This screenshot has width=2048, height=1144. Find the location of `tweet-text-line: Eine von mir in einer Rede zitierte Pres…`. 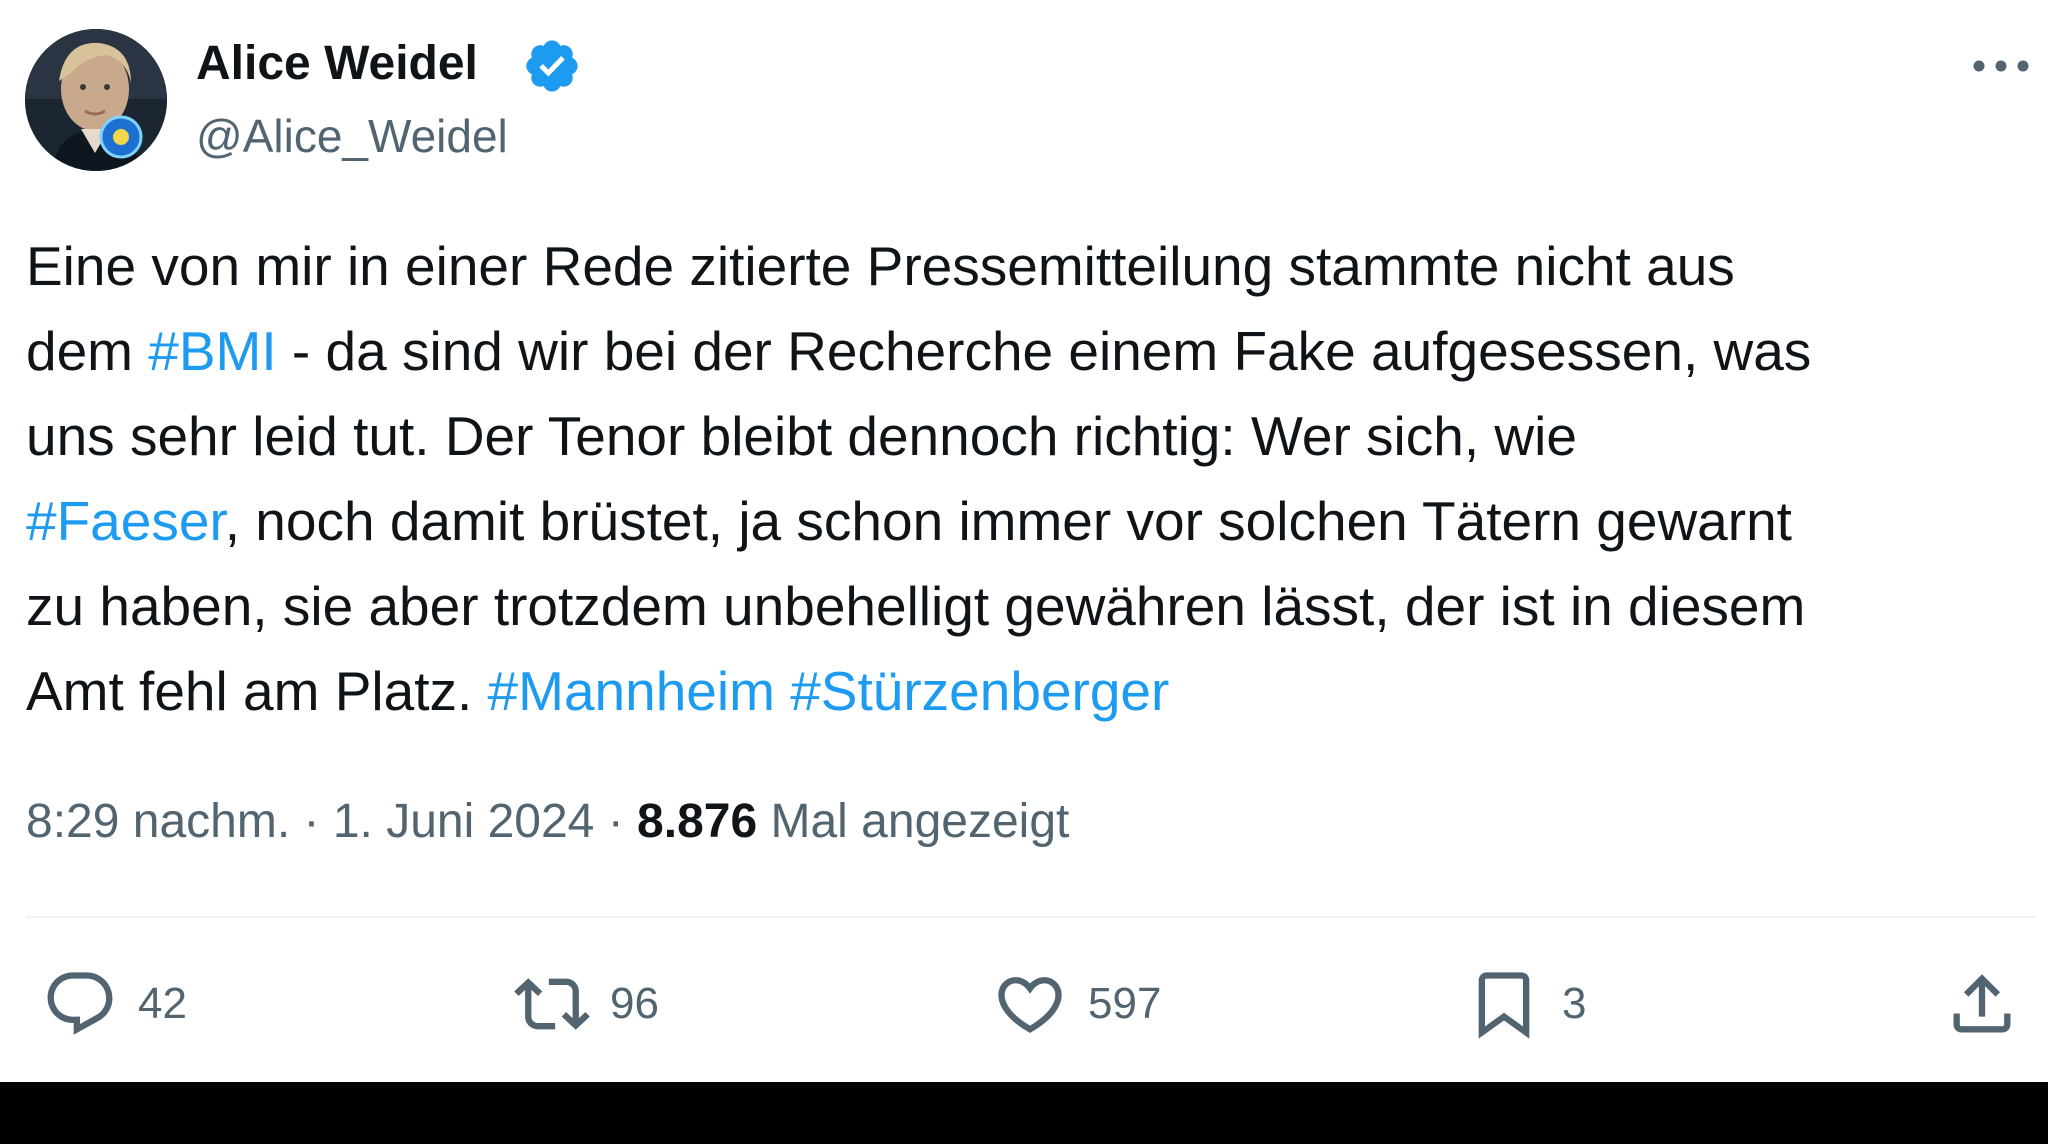

tweet-text-line: Eine von mir in einer Rede zitierte Pres… is located at coordinates (1031, 266).